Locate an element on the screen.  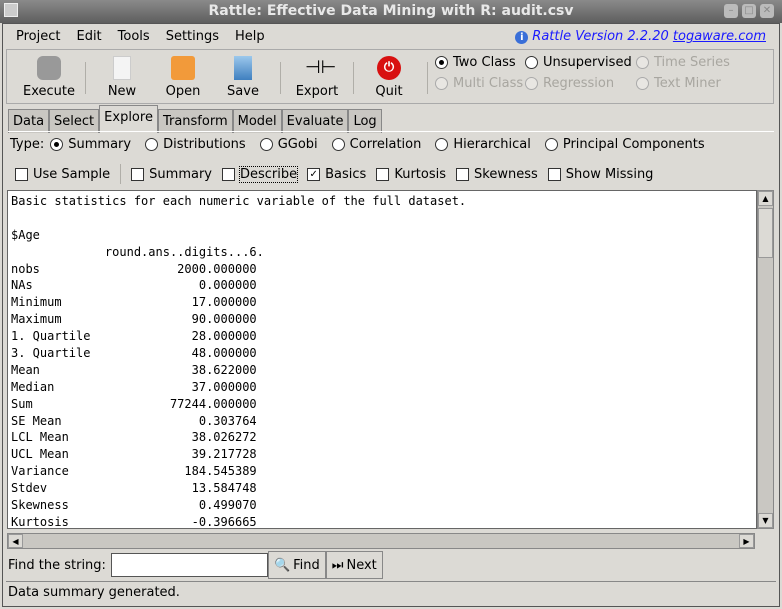
tab-evaluate: Evaluate is located at coordinates (315, 121).